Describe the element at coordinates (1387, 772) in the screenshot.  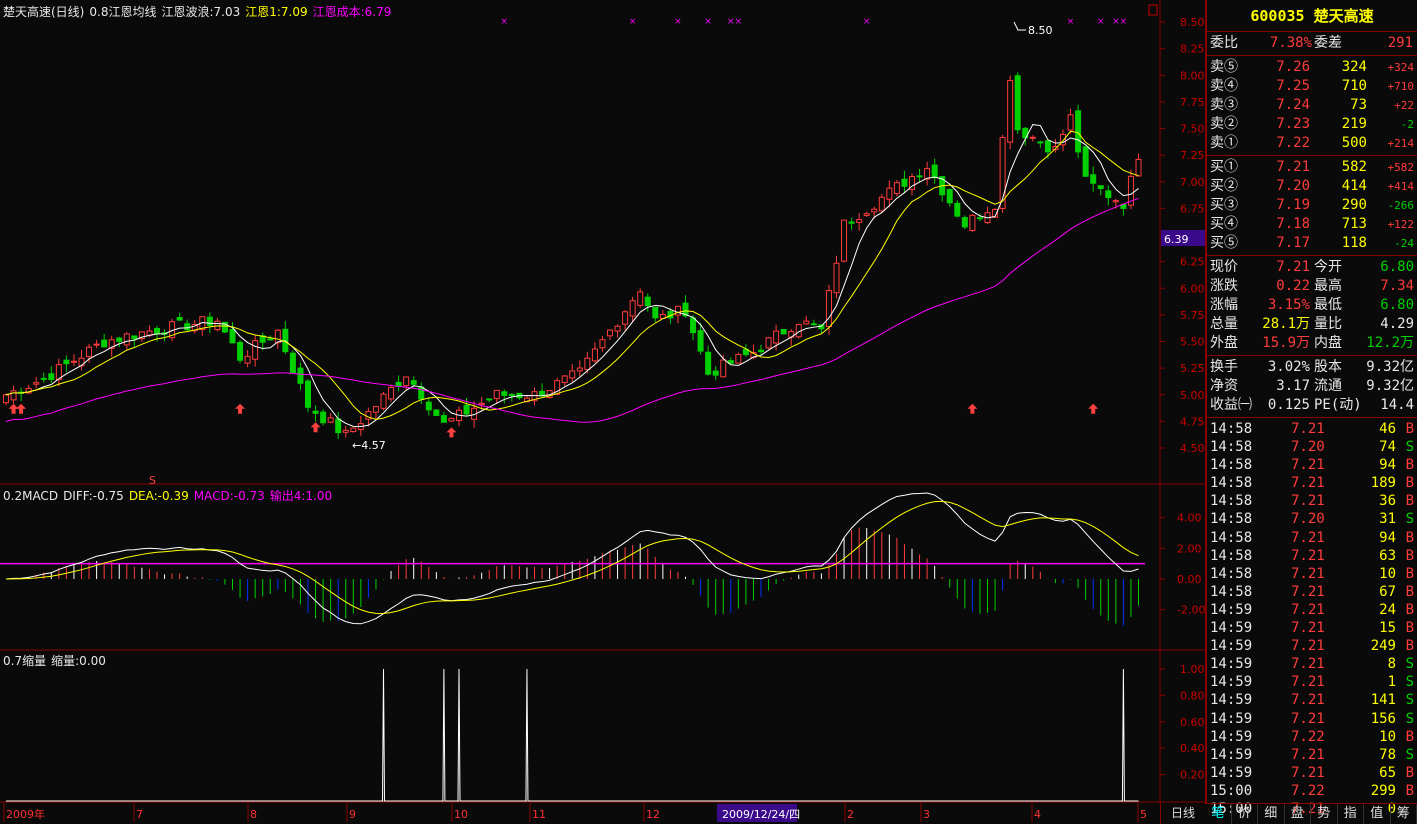
I see `volume: 65` at that location.